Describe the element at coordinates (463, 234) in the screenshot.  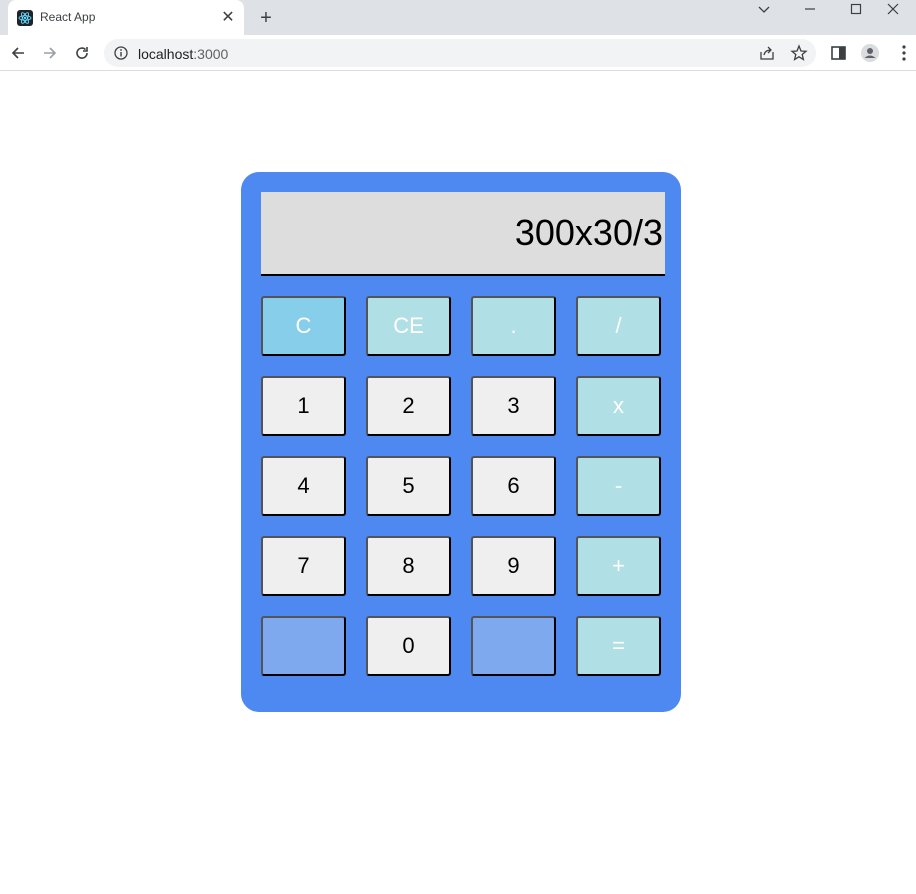
I see `calculator-display: 300x30/3` at that location.